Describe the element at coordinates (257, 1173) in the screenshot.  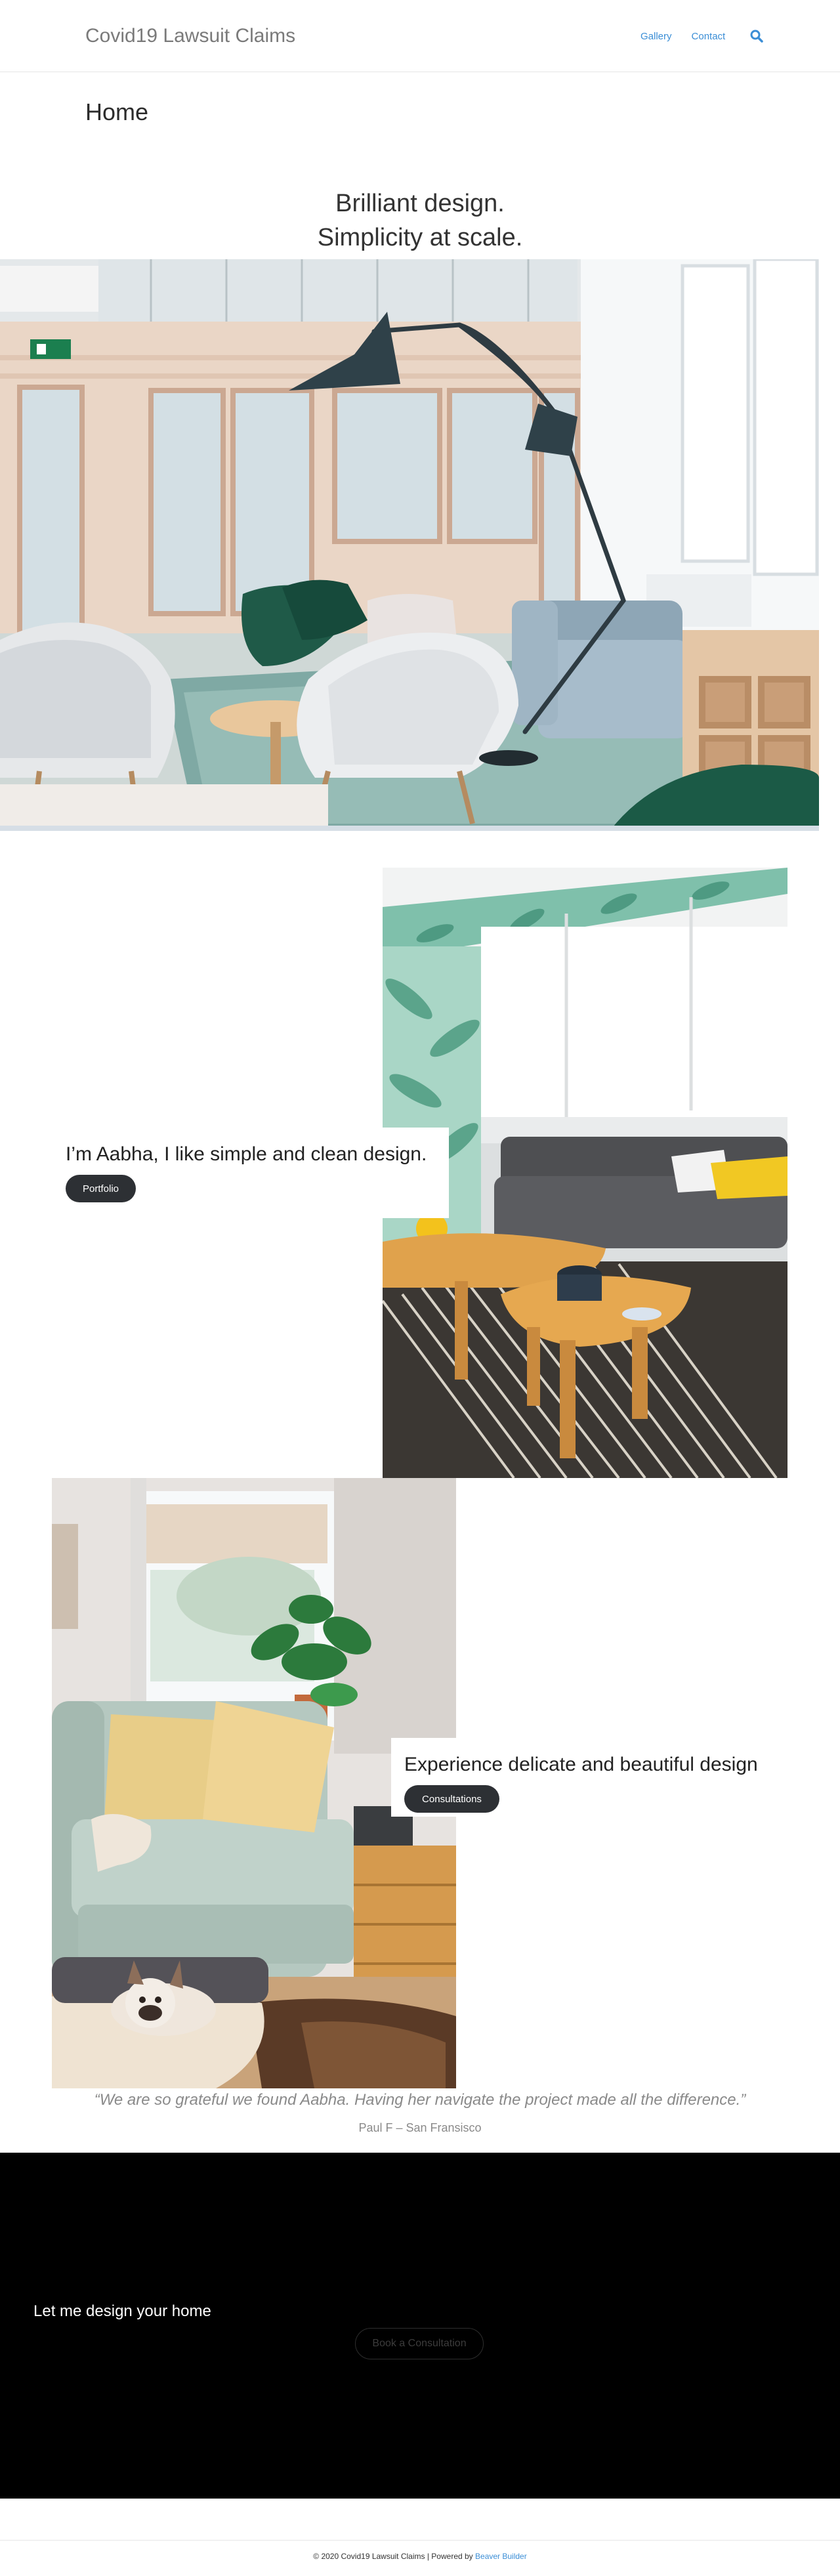
I see `about-card` at that location.